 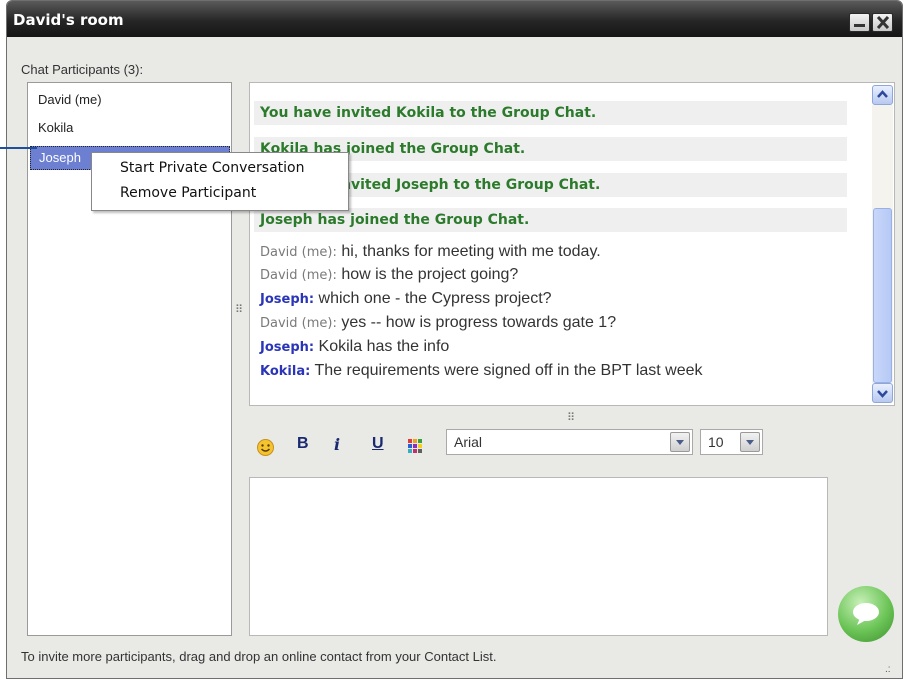 I want to click on chat-message: Joseph: Kokila has the info, so click(x=354, y=347).